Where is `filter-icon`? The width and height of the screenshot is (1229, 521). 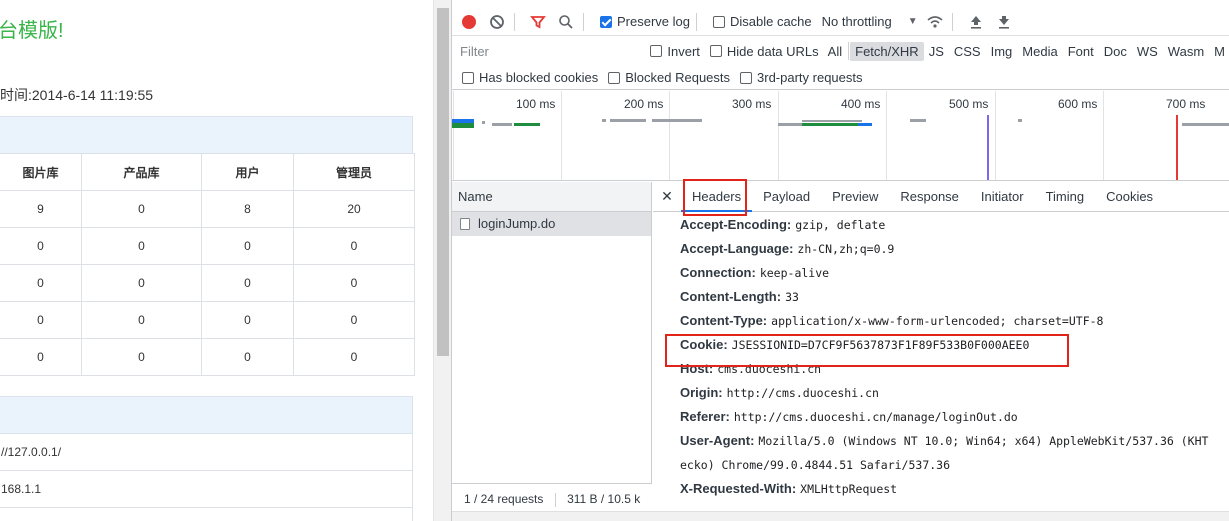
filter-icon is located at coordinates (538, 22).